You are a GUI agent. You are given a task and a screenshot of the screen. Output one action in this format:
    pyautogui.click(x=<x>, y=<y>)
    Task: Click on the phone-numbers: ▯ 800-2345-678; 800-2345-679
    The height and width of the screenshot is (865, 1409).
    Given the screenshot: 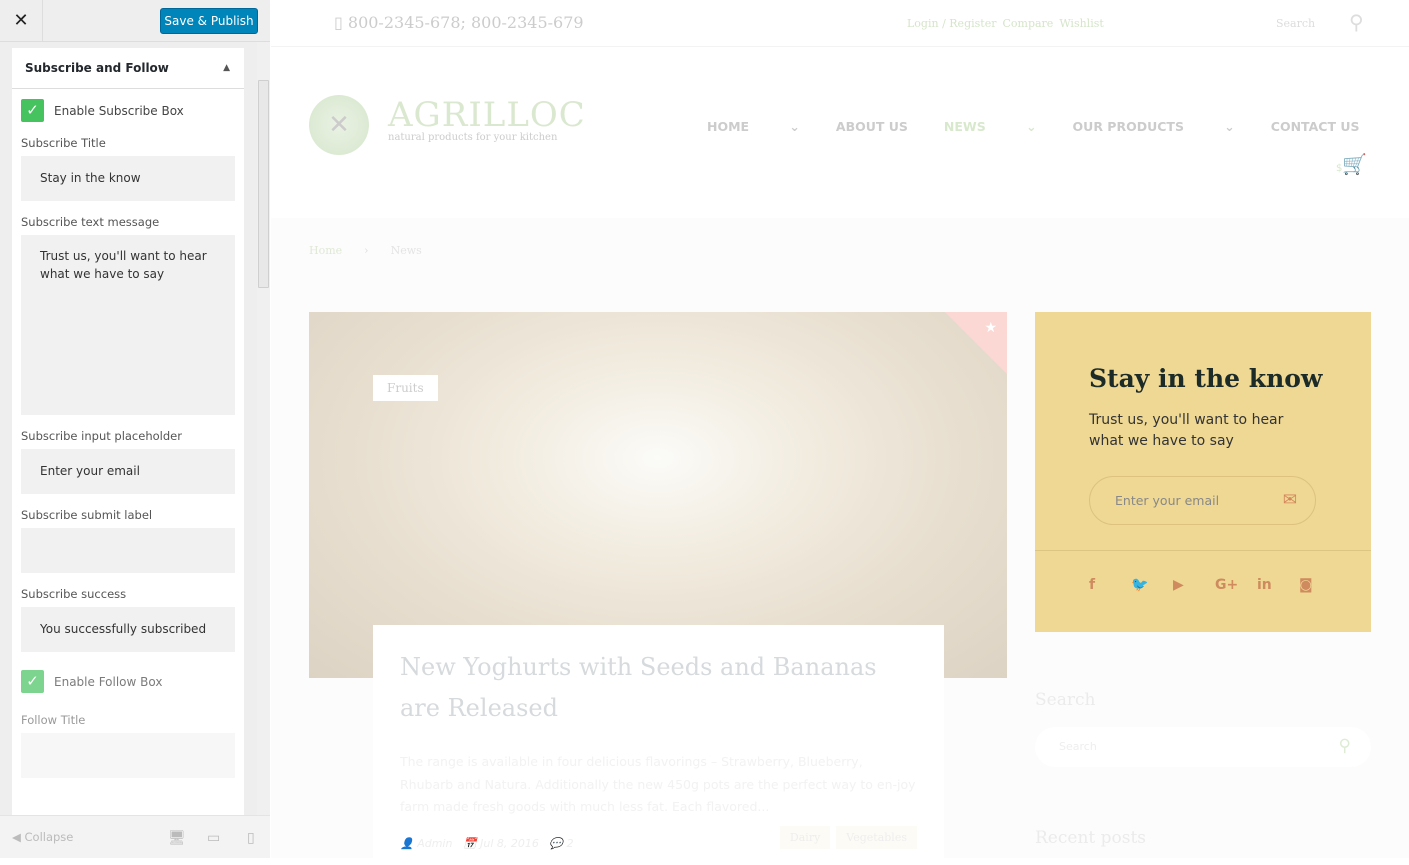 What is the action you would take?
    pyautogui.click(x=459, y=22)
    